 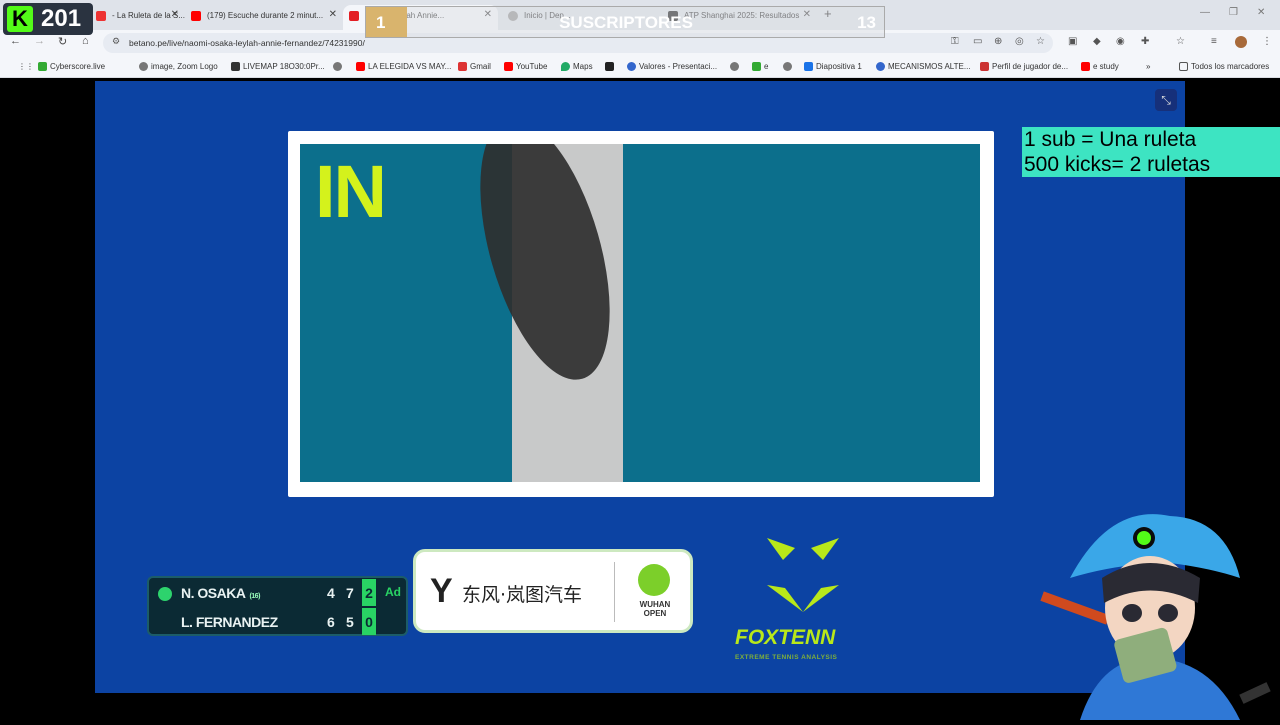 I want to click on bookmark-item: e, so click(x=760, y=66).